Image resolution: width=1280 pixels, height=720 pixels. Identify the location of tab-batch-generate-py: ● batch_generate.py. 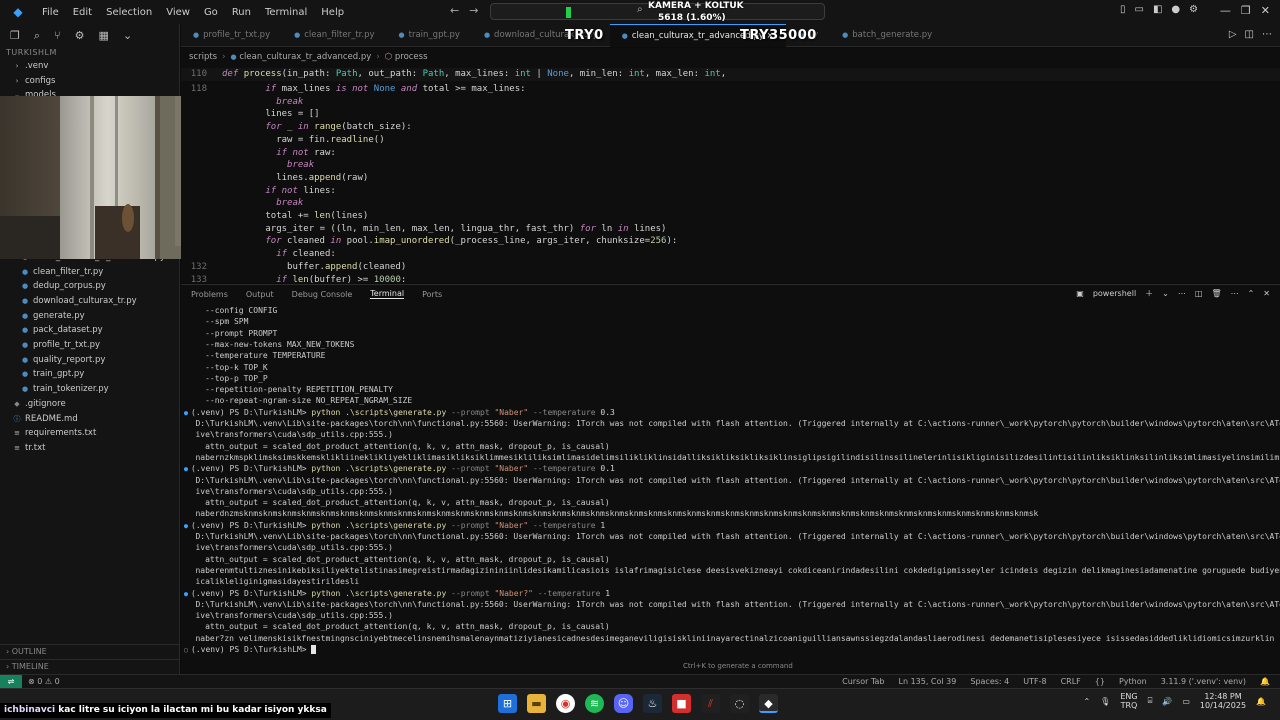
(887, 35).